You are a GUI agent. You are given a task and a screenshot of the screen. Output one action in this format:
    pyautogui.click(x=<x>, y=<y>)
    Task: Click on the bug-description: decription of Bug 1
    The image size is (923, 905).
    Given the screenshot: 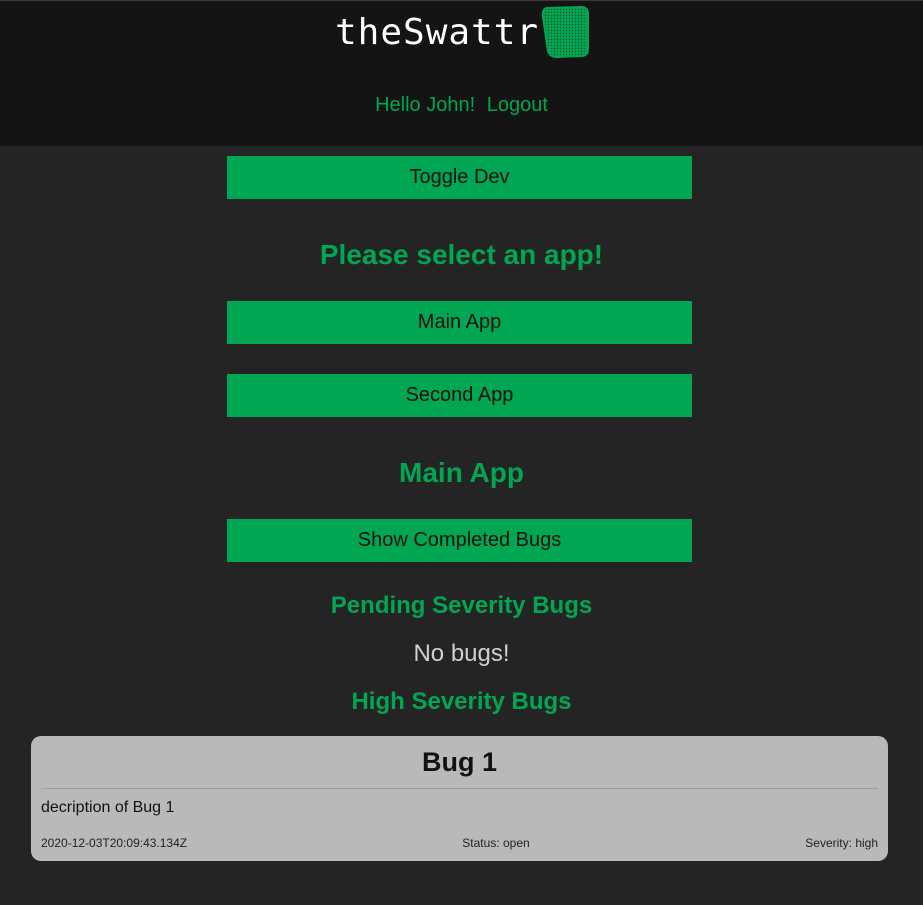 What is the action you would take?
    pyautogui.click(x=108, y=807)
    